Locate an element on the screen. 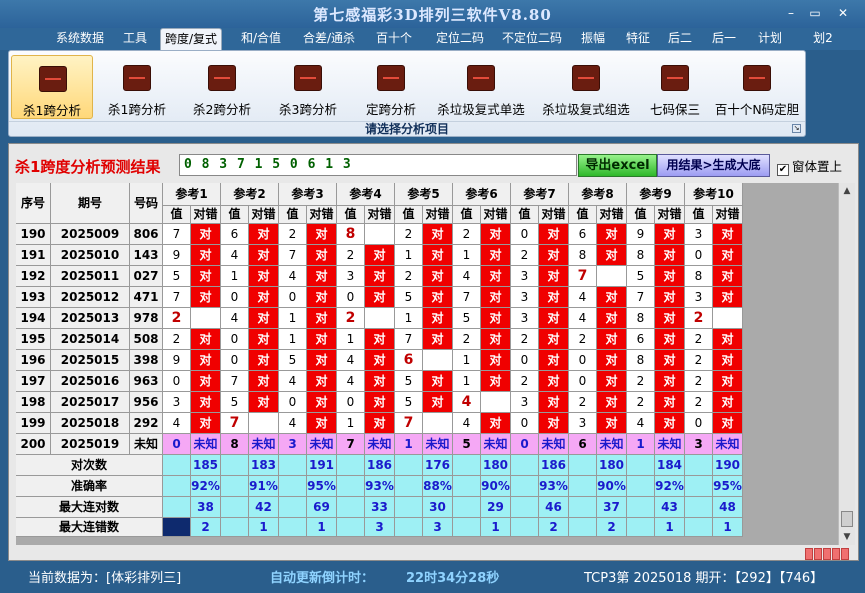  scroll-up-icon: ▲ is located at coordinates (847, 191).